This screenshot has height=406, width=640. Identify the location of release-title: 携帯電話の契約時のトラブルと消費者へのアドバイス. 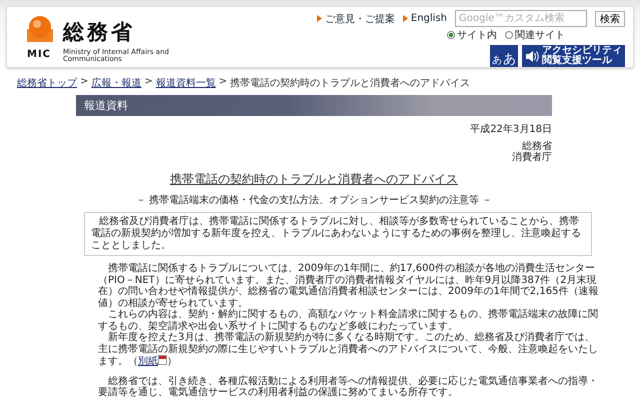
(314, 179).